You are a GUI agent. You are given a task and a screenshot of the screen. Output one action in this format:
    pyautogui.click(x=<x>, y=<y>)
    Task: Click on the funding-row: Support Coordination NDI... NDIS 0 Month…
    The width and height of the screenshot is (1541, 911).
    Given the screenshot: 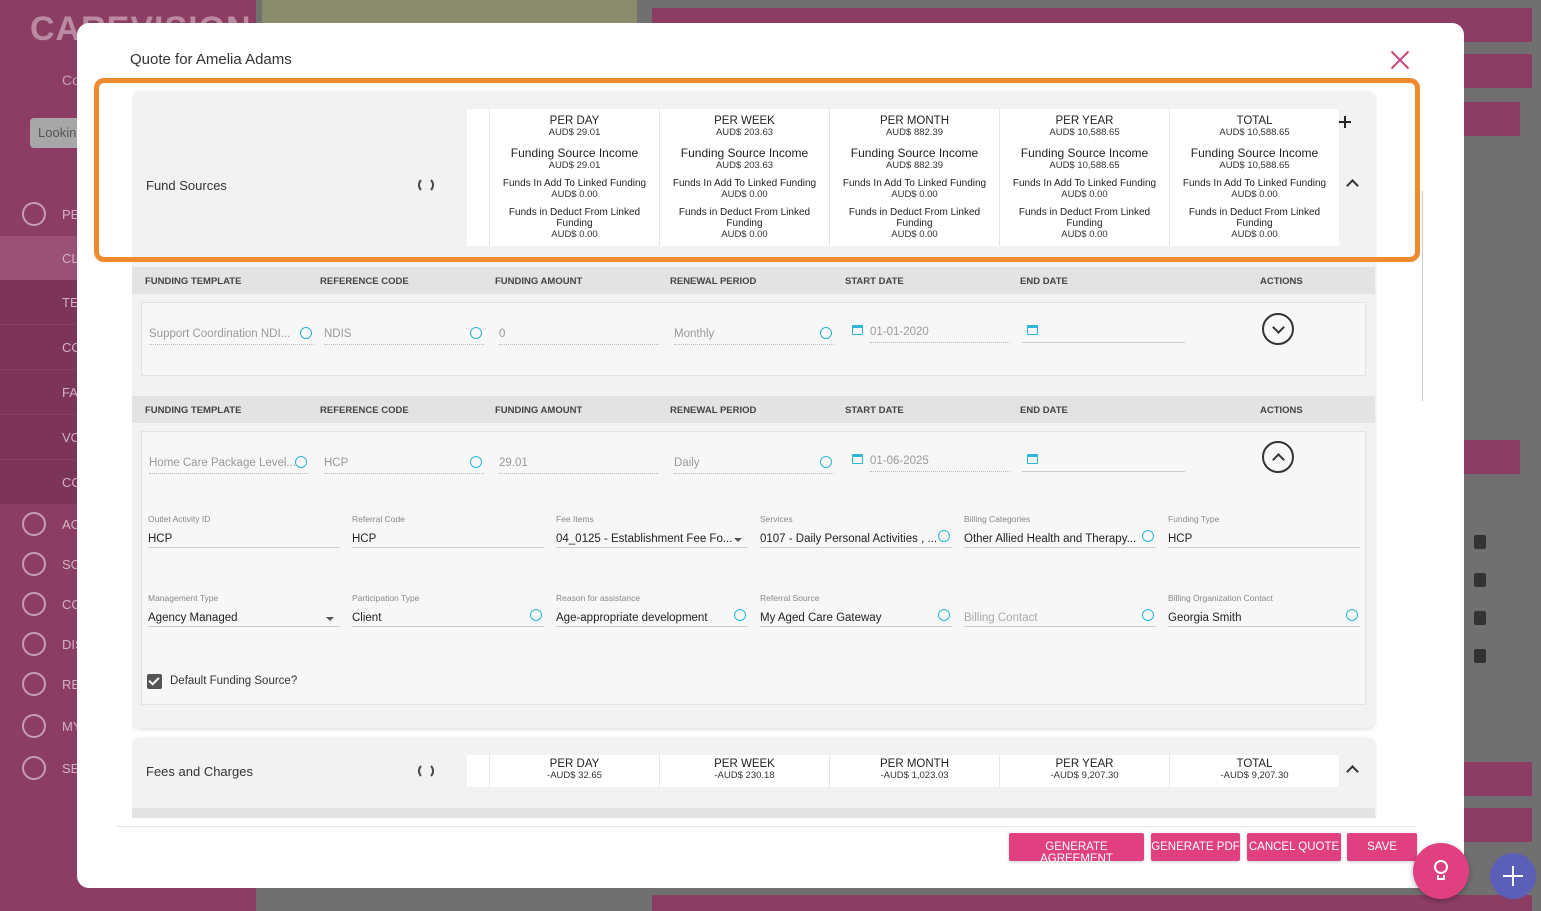 What is the action you would take?
    pyautogui.click(x=753, y=339)
    